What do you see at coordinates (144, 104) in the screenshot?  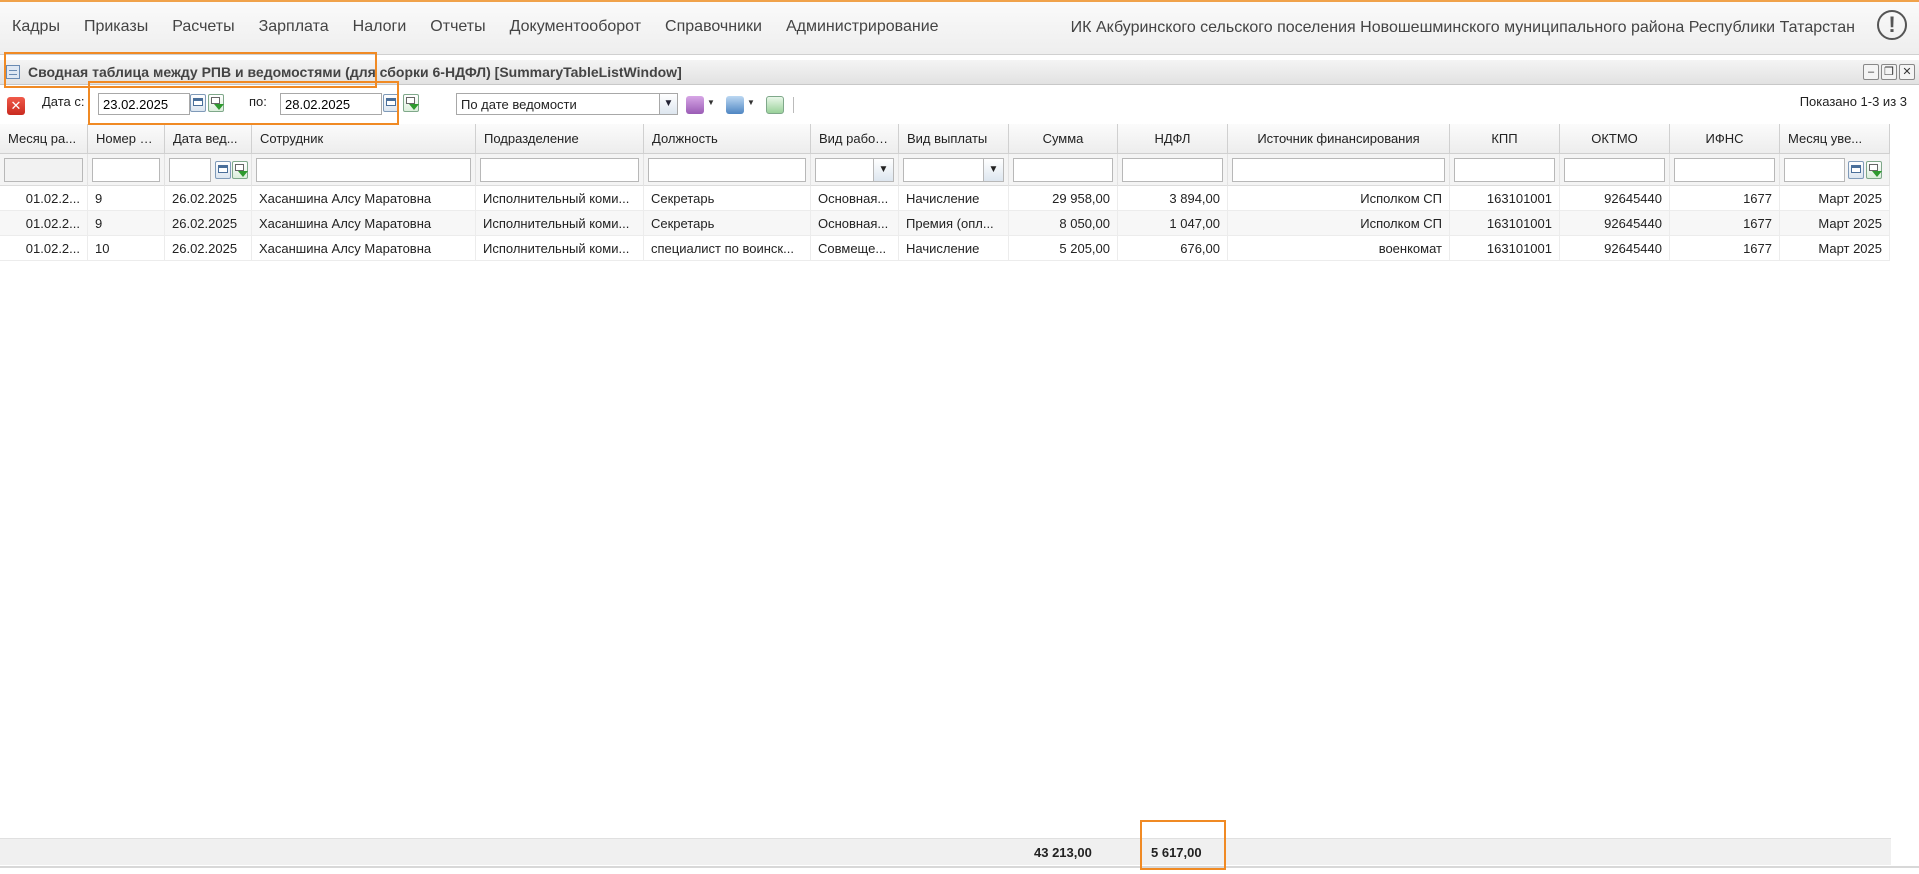 I see `date-from-field` at bounding box center [144, 104].